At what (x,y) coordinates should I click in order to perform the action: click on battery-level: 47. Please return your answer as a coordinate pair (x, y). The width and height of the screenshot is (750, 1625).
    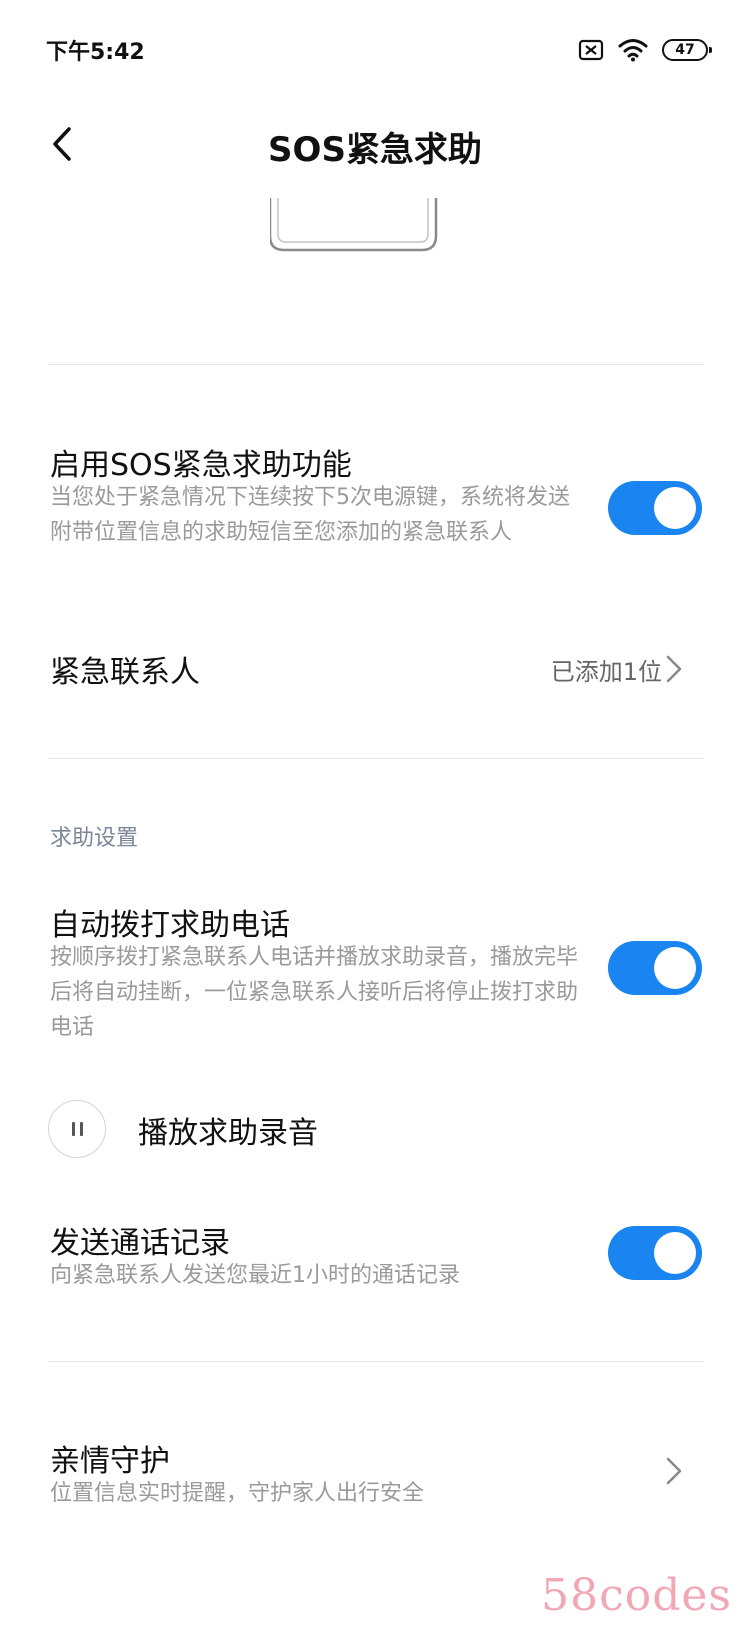
    Looking at the image, I should click on (685, 50).